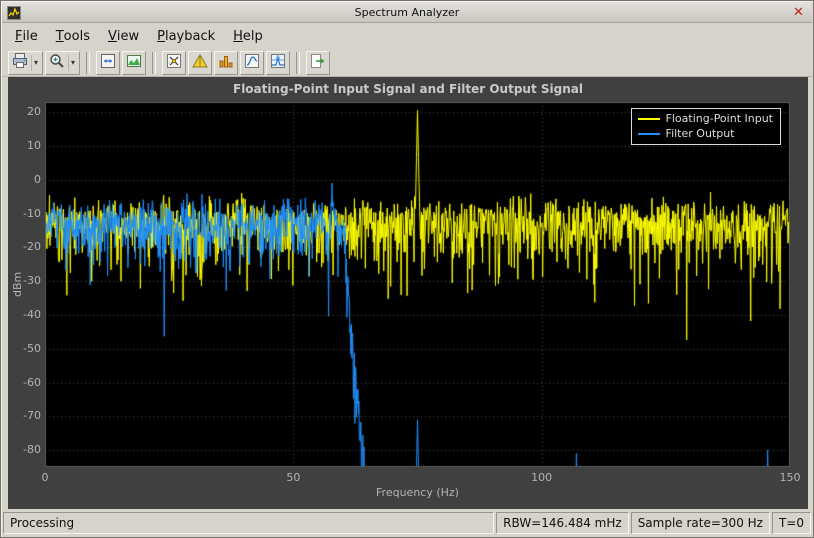 This screenshot has height=538, width=814. Describe the element at coordinates (32, 382) in the screenshot. I see `y-tick-label: -60` at that location.